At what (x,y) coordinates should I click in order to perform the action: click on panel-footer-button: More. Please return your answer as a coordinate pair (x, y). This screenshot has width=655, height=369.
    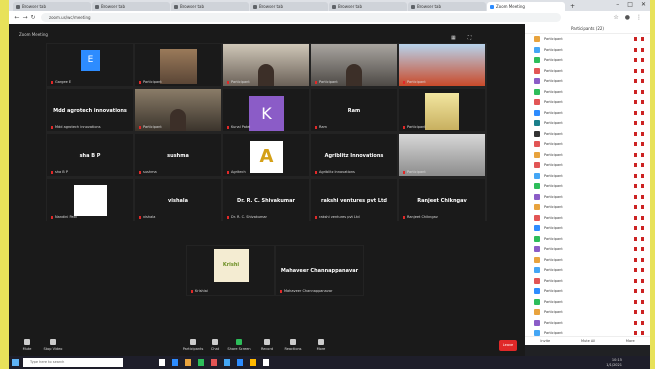
    Looking at the image, I should click on (630, 341).